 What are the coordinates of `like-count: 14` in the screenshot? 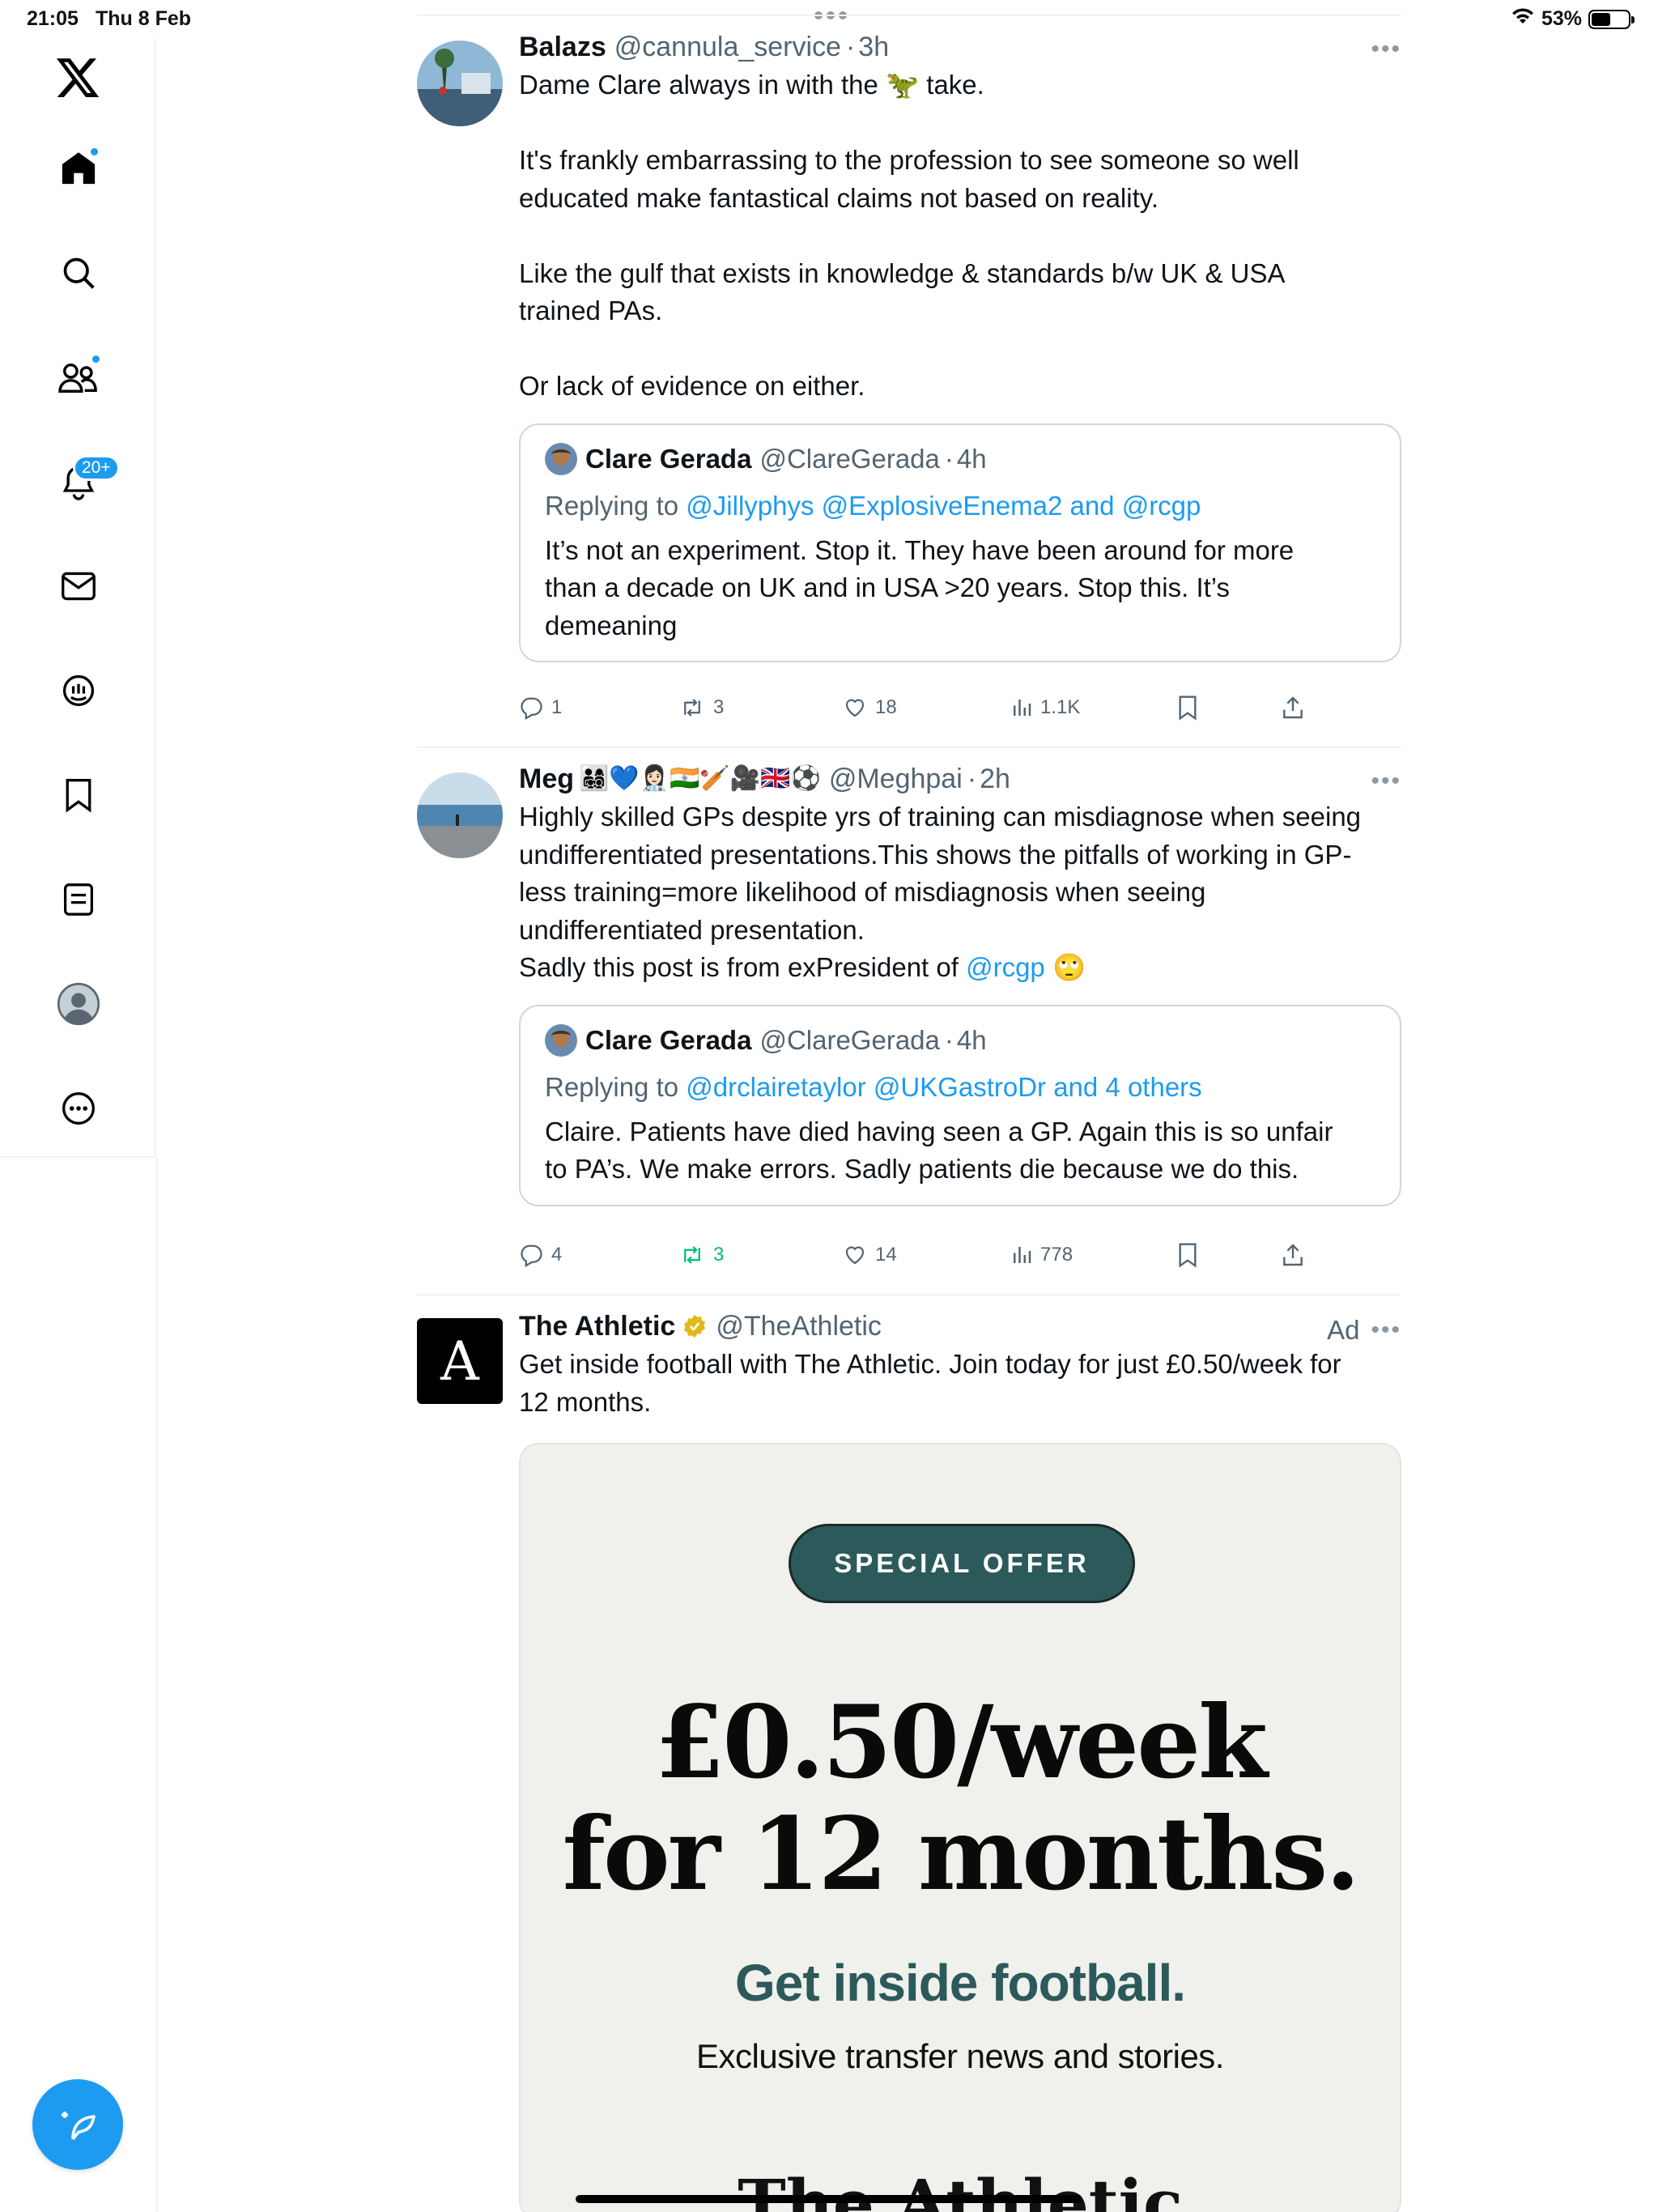 It's located at (886, 1255).